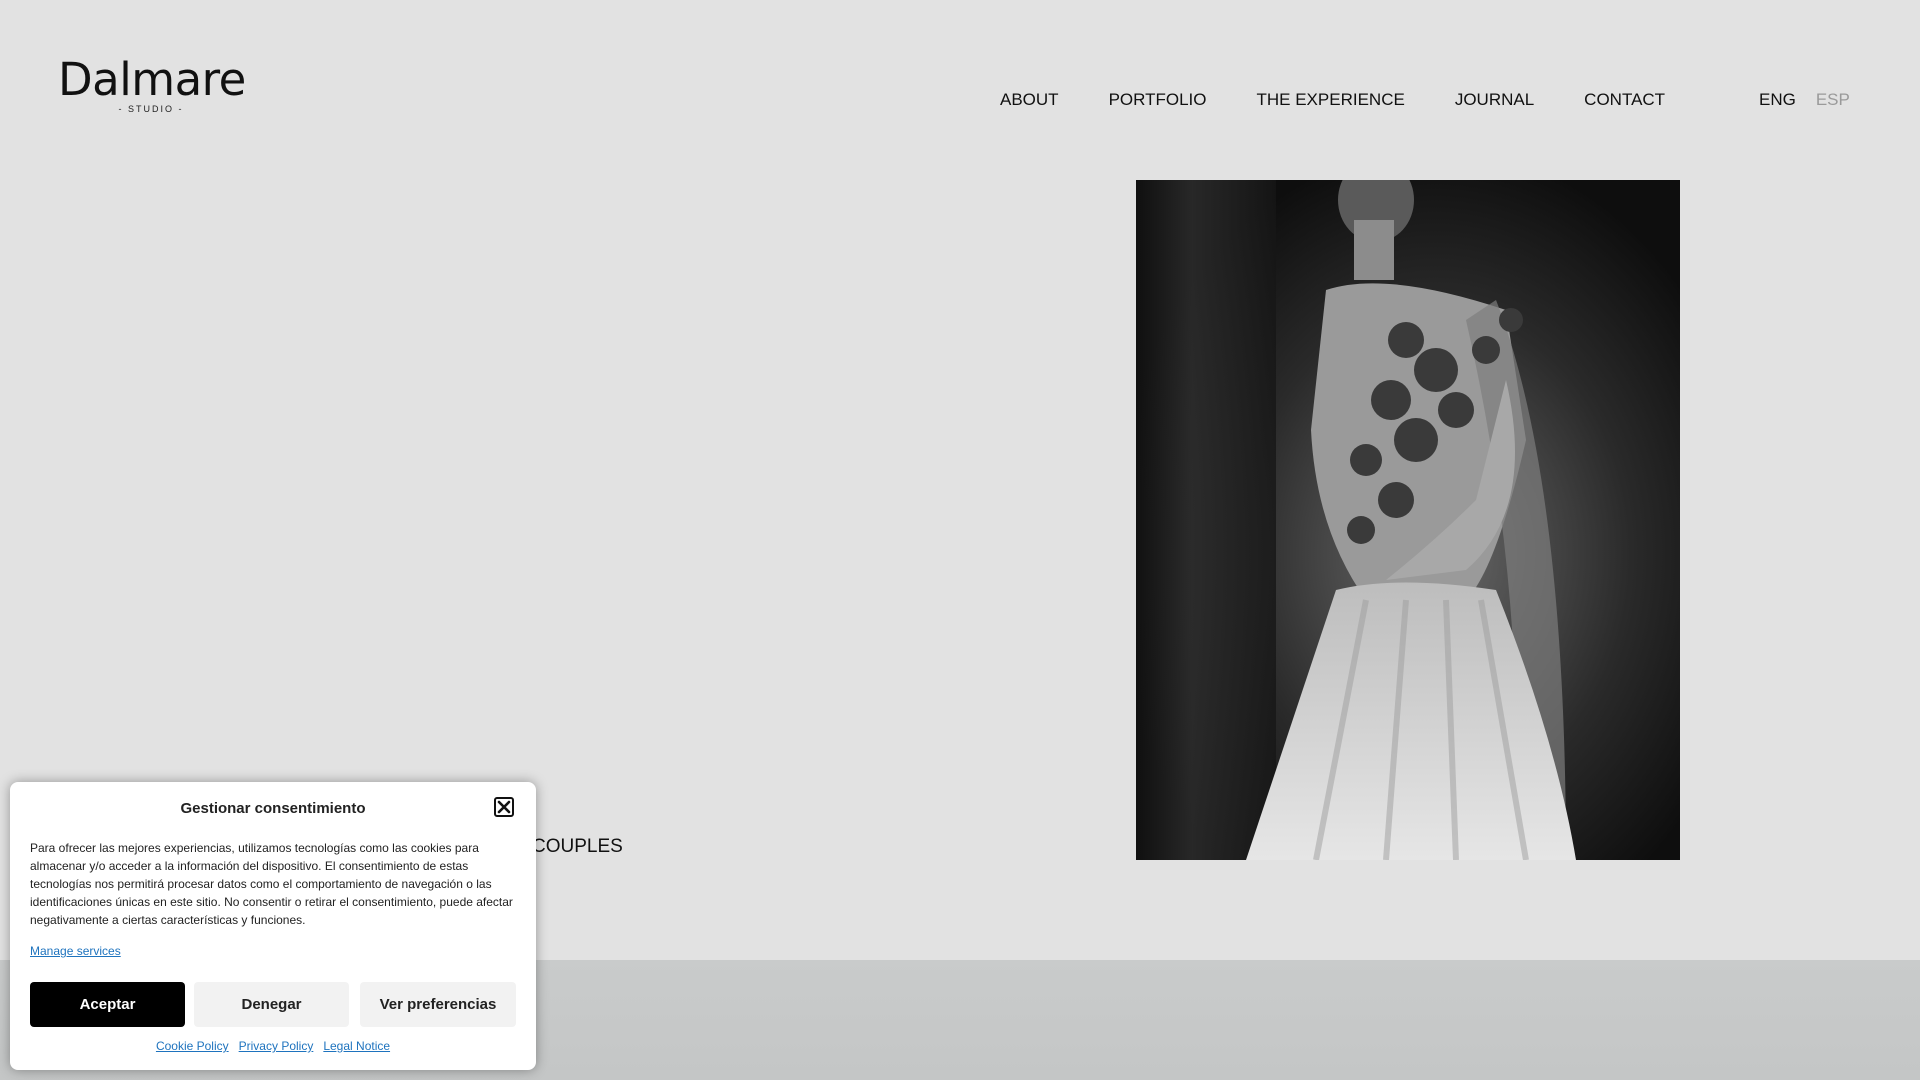 This screenshot has height=1080, width=1920. What do you see at coordinates (271, 1004) in the screenshot?
I see `deny-button: Denegar` at bounding box center [271, 1004].